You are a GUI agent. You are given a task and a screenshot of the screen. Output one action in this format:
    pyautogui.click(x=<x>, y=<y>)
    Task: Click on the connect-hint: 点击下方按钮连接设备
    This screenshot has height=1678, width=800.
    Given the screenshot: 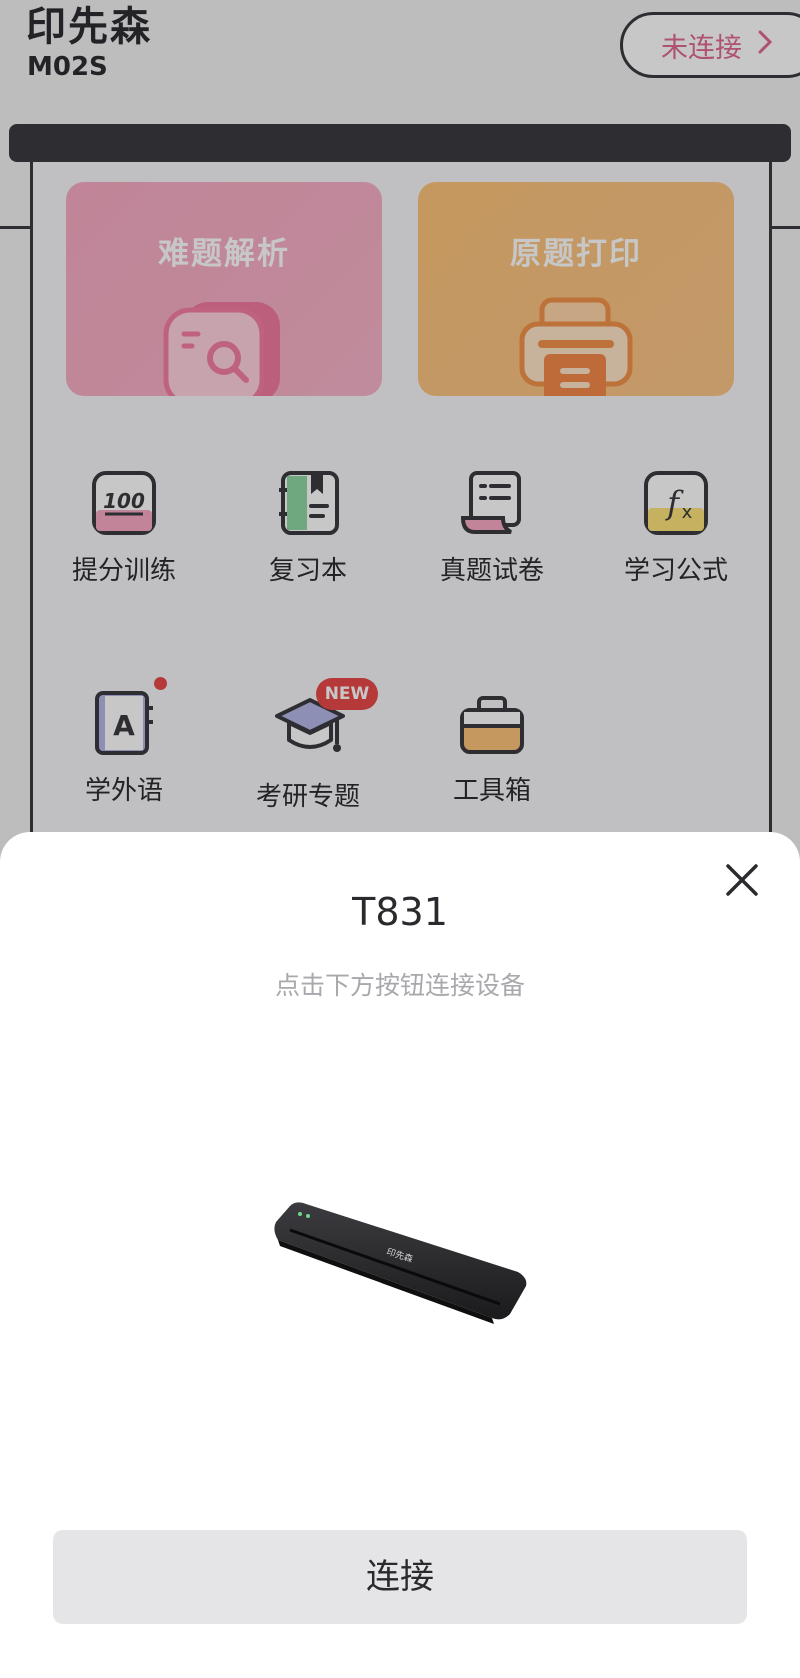 What is the action you would take?
    pyautogui.click(x=399, y=985)
    